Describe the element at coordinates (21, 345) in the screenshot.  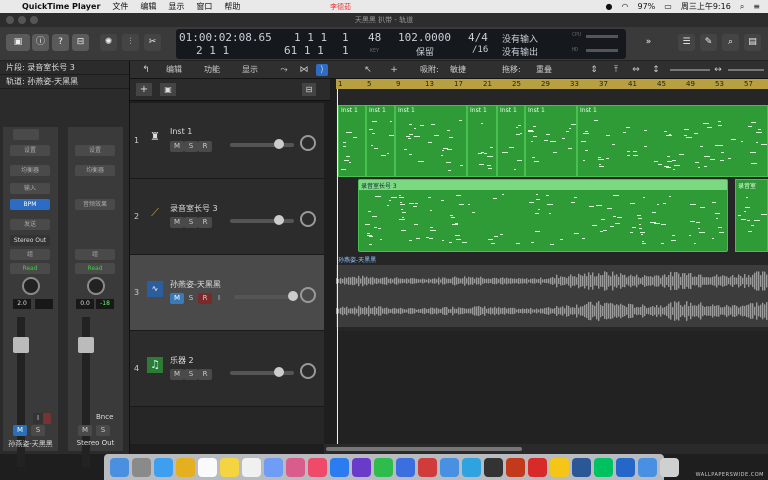
I see `strip-fader-cap` at that location.